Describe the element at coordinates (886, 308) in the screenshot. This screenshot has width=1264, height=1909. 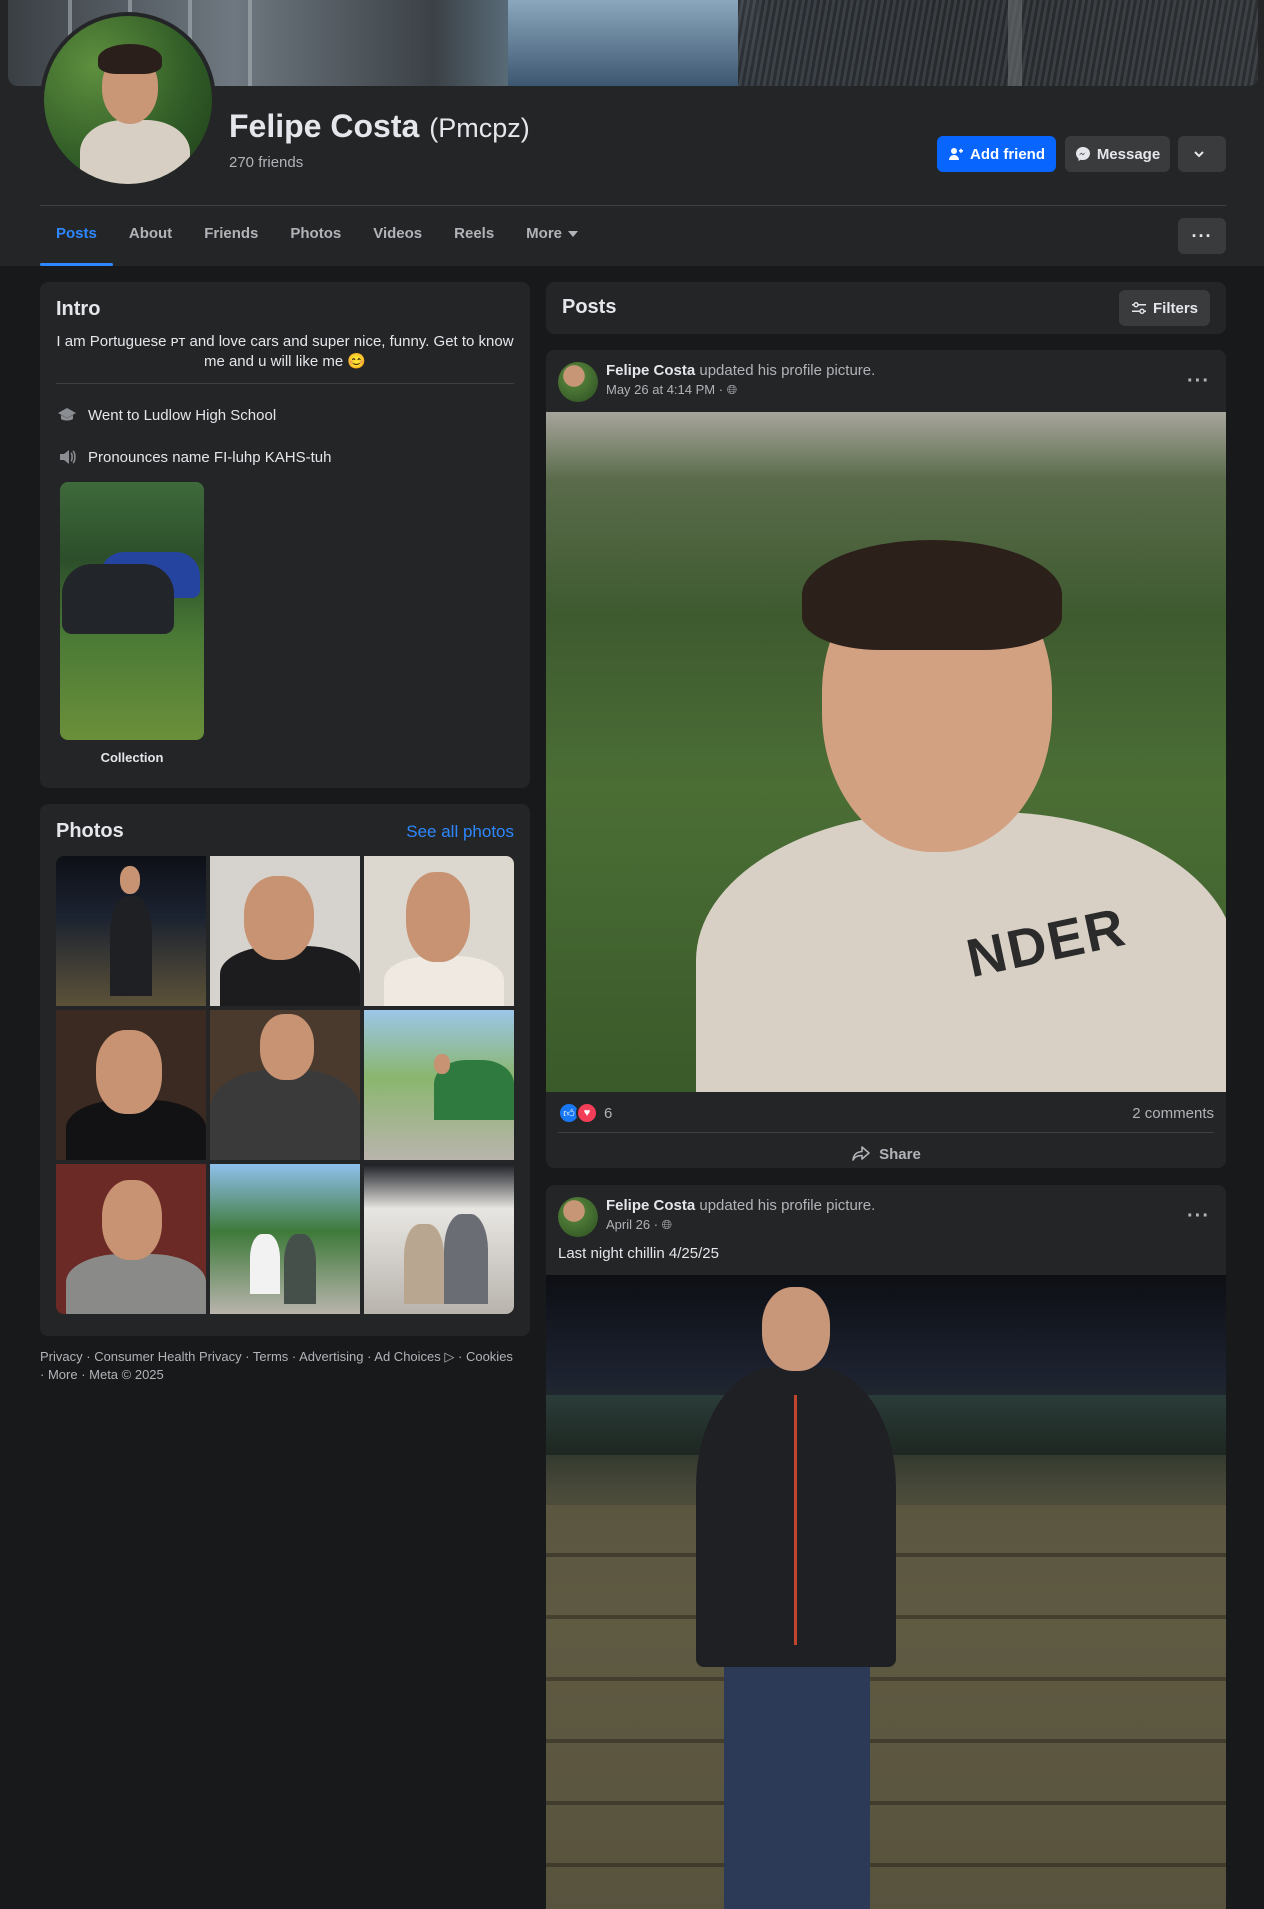
I see `posts-header-card: Posts Filters` at that location.